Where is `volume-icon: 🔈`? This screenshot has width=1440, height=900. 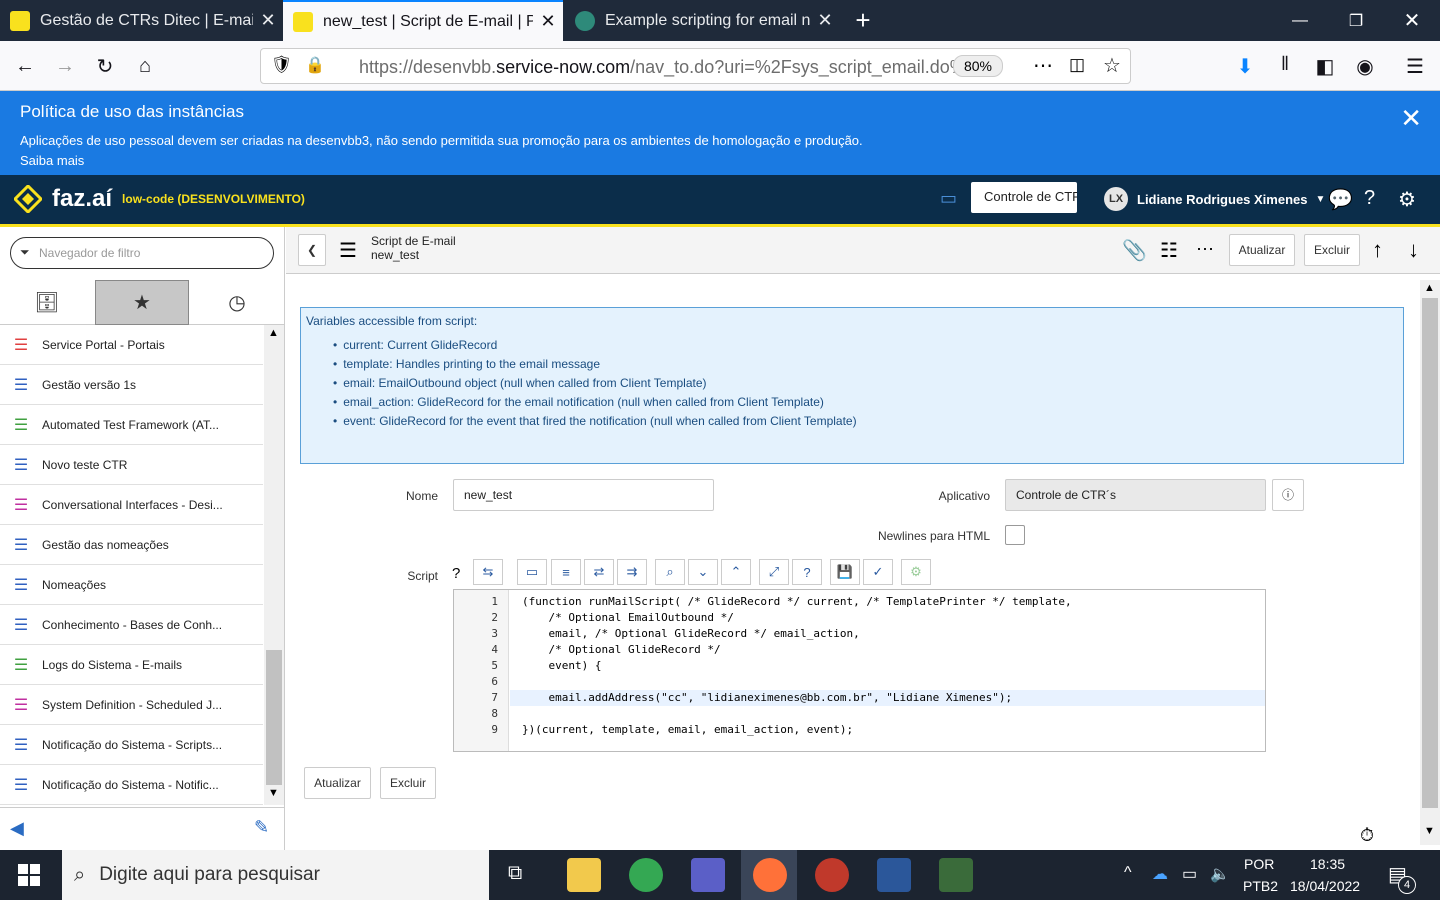 volume-icon: 🔈 is located at coordinates (1220, 874).